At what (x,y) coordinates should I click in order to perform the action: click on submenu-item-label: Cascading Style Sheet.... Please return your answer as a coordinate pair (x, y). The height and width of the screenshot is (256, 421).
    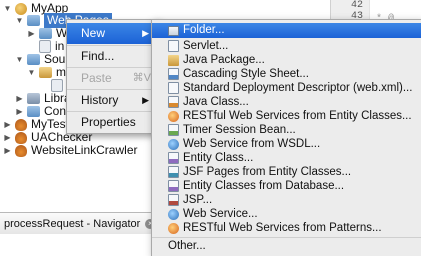
    Looking at the image, I should click on (246, 74).